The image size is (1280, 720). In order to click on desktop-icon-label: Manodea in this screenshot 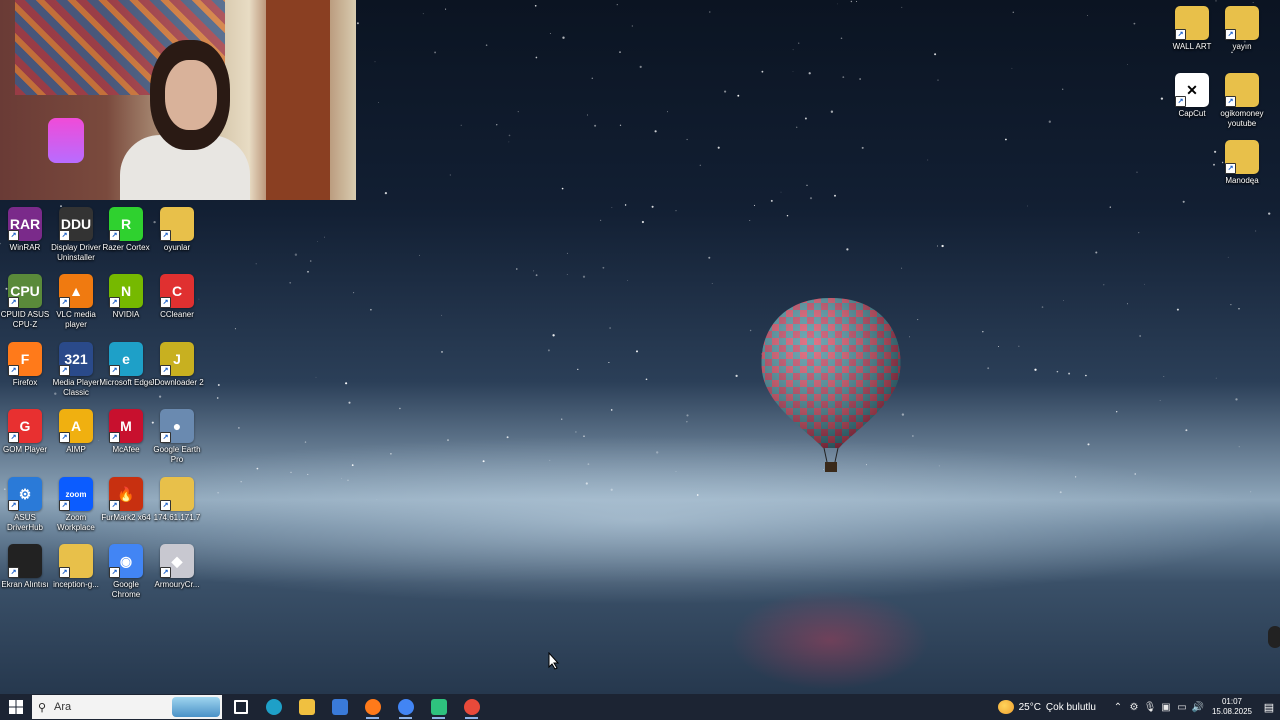, I will do `click(1242, 180)`.